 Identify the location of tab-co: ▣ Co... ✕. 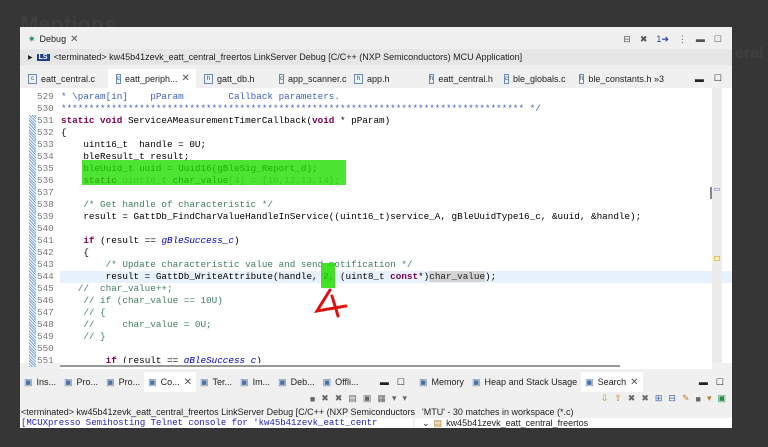
(170, 382).